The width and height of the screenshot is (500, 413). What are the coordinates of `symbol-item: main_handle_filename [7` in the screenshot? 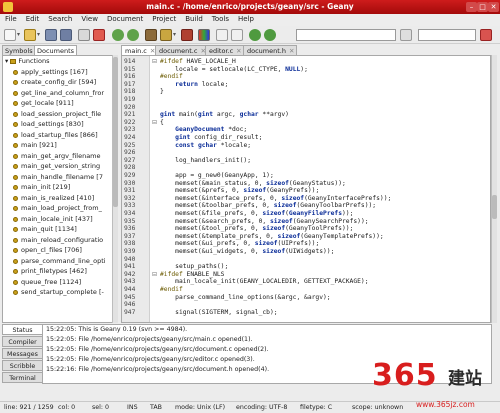 It's located at (60, 177).